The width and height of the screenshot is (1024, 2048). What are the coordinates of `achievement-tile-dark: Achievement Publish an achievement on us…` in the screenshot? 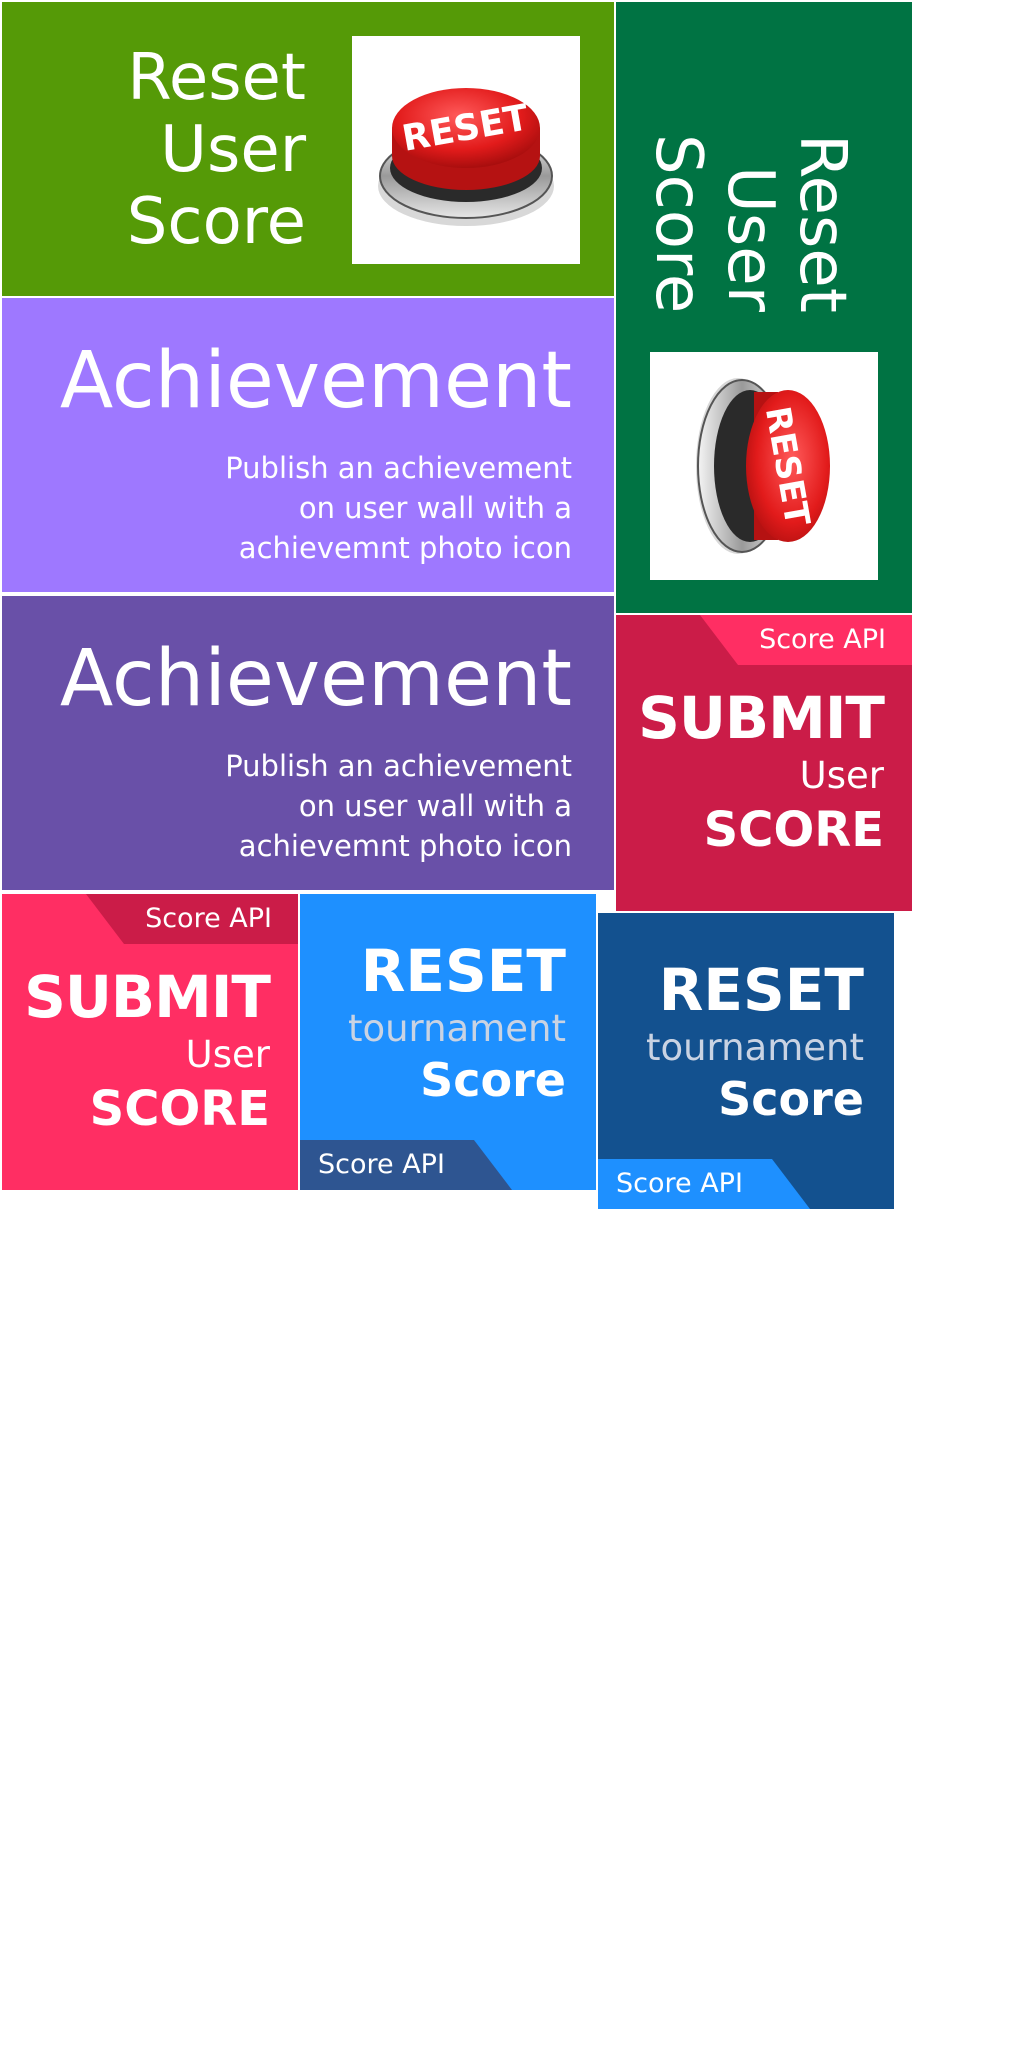 It's located at (308, 743).